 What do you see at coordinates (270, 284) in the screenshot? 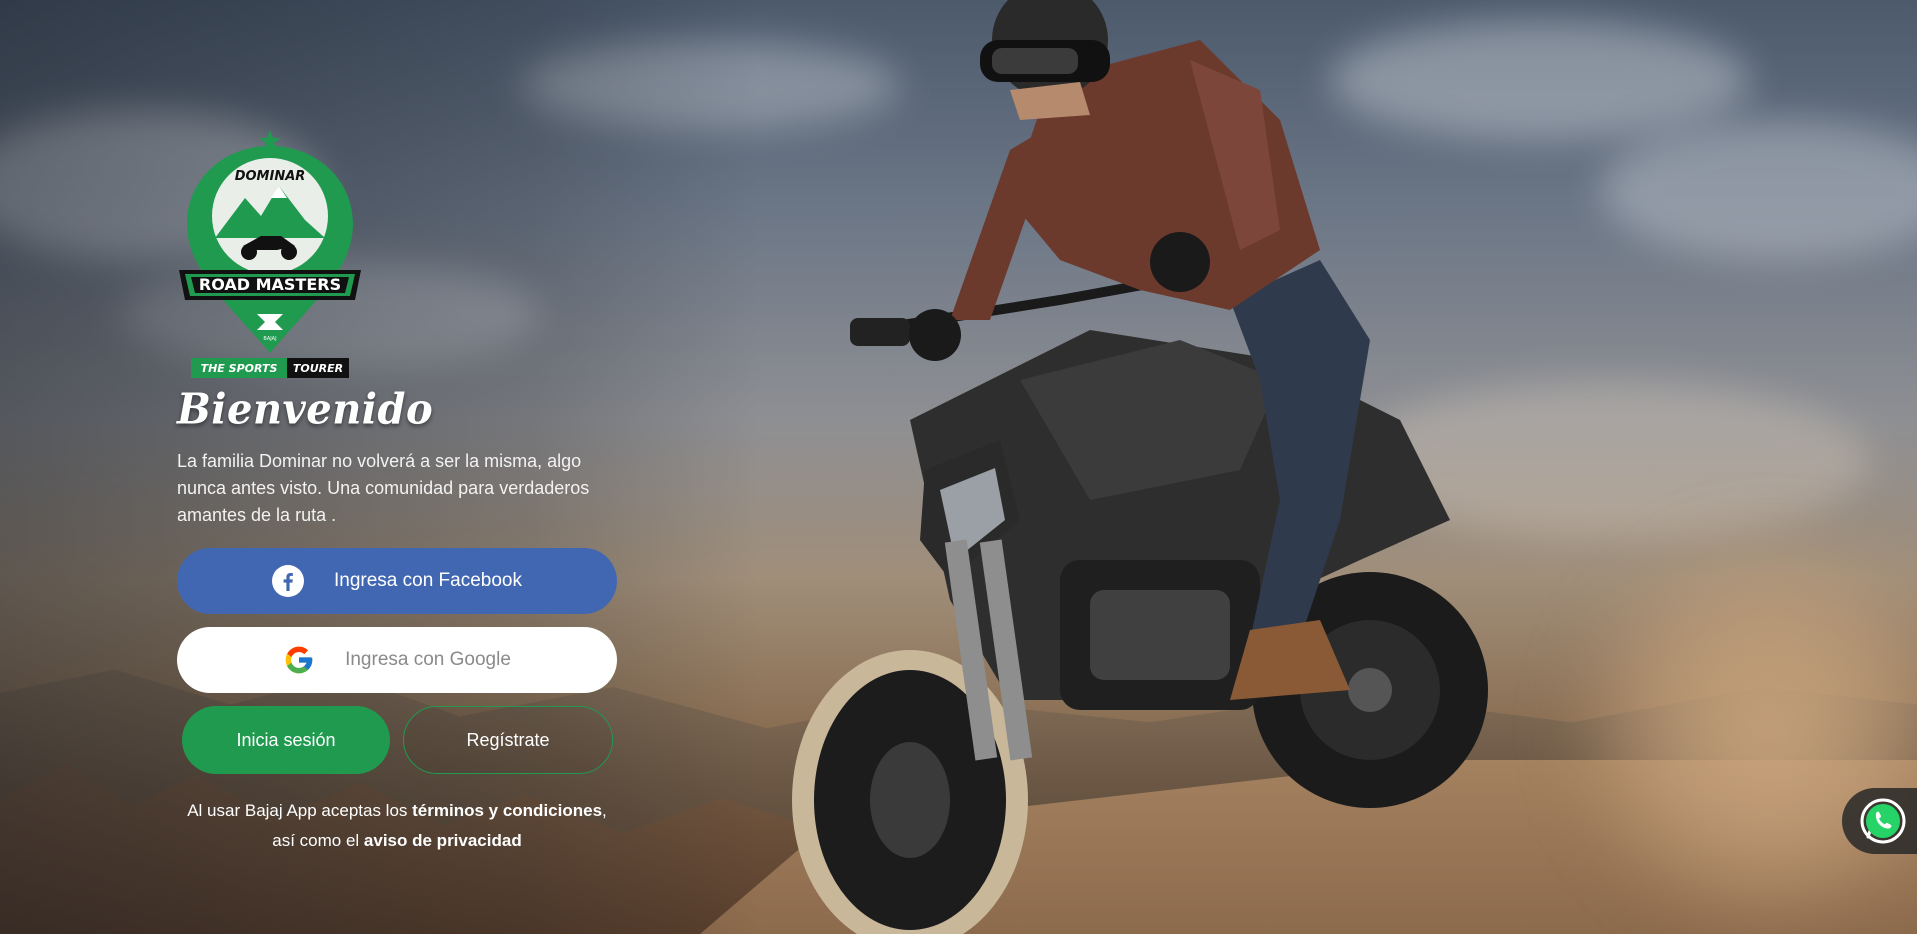
I see `svg-text: ROAD MASTERS` at bounding box center [270, 284].